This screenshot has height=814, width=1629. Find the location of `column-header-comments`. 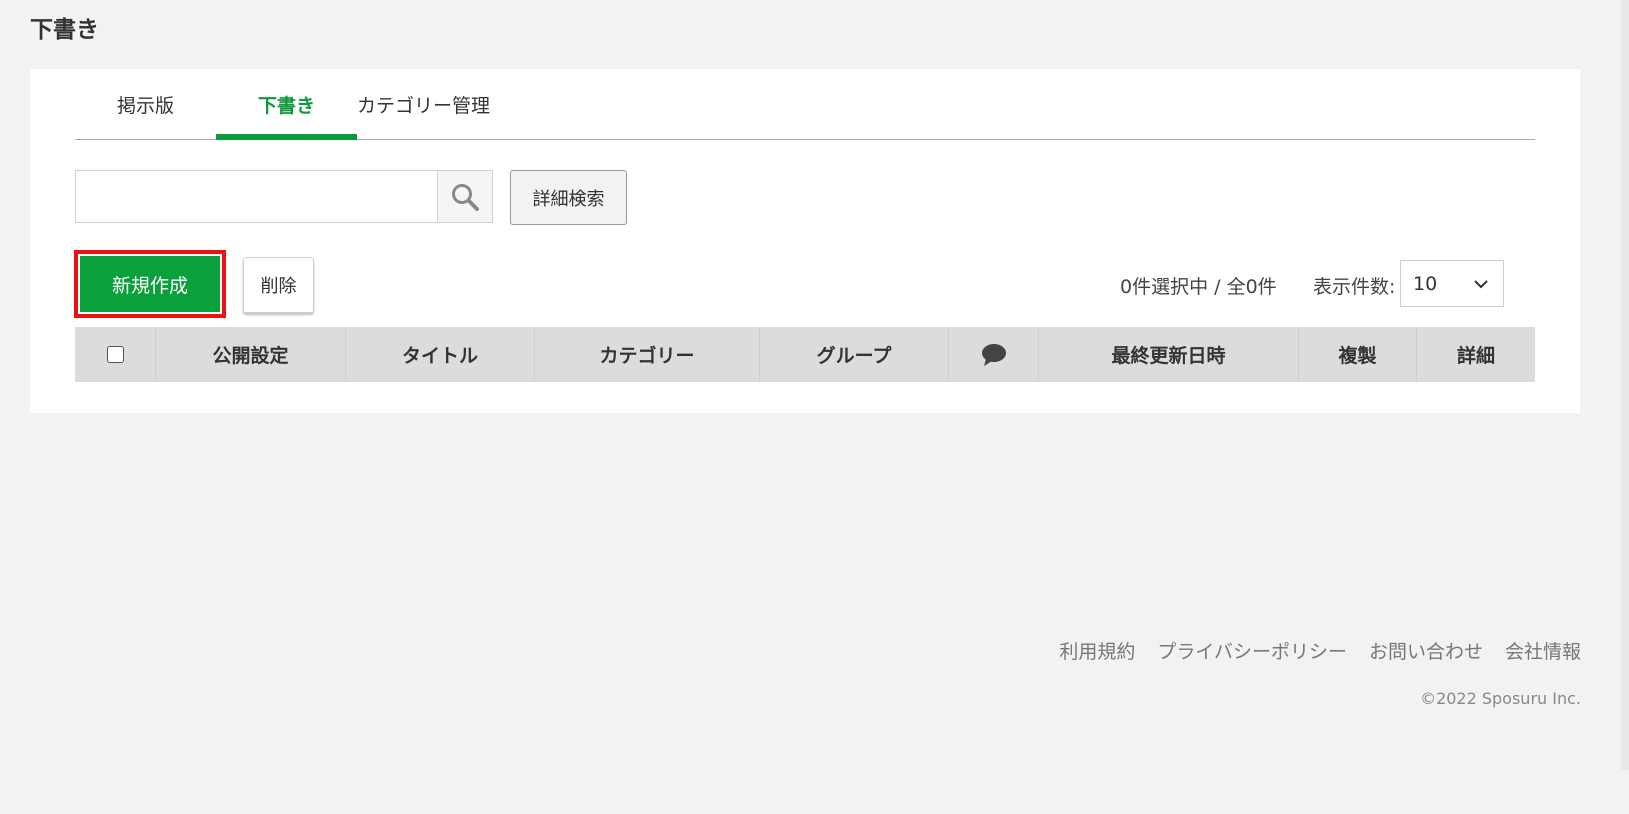

column-header-comments is located at coordinates (994, 354).